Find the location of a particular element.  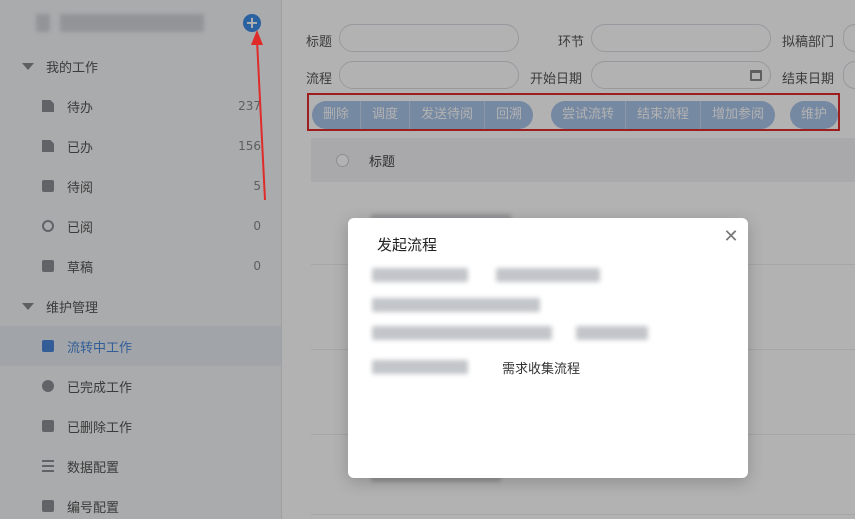

close-icon: ✕ is located at coordinates (731, 237).